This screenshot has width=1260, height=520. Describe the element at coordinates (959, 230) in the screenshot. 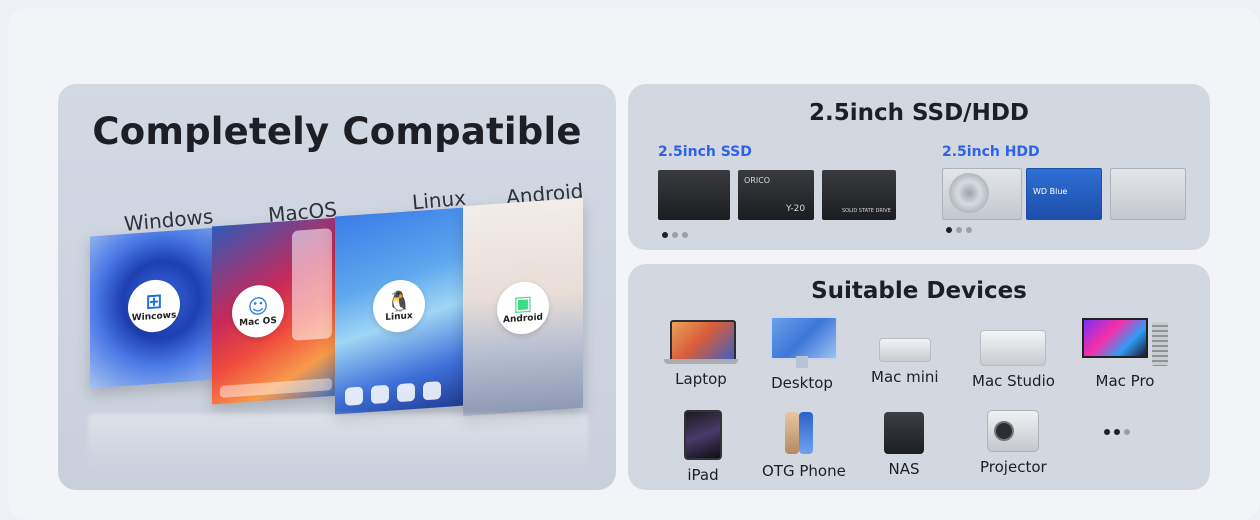

I see `hdd-carousel-dots` at that location.